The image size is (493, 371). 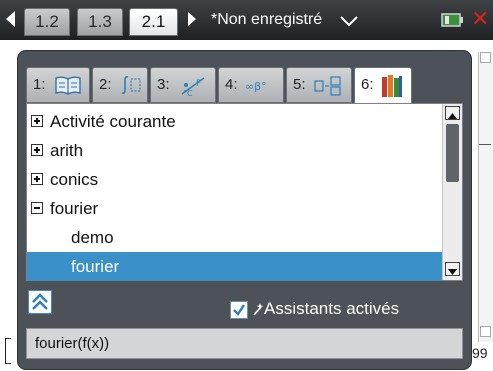 What do you see at coordinates (188, 93) in the screenshot?
I see `svg-text: °C` at bounding box center [188, 93].